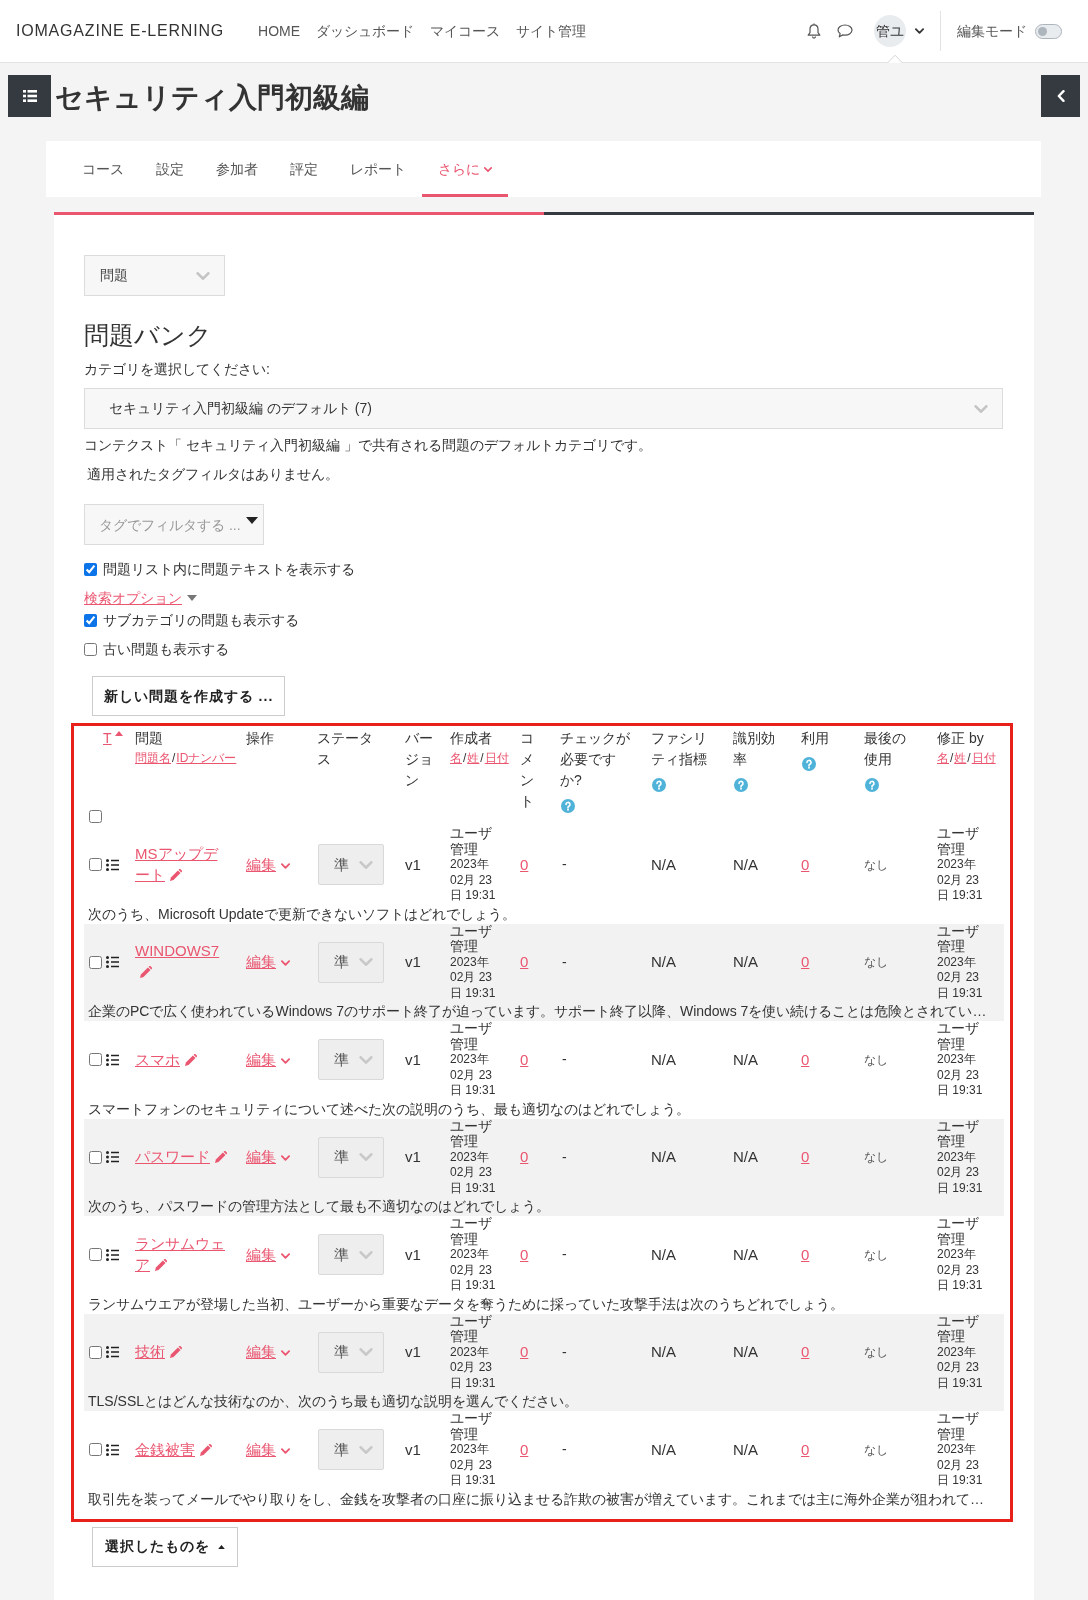 The height and width of the screenshot is (1600, 1088). I want to click on caret-up-icon, so click(221, 1546).